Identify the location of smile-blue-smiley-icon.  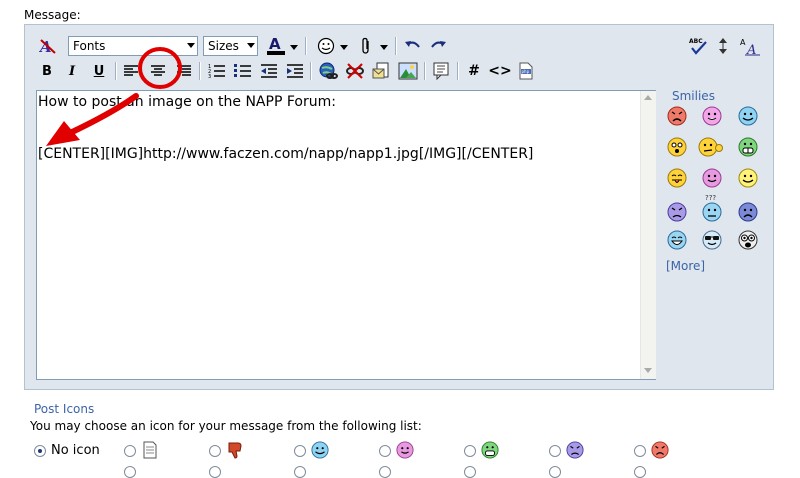
(748, 116).